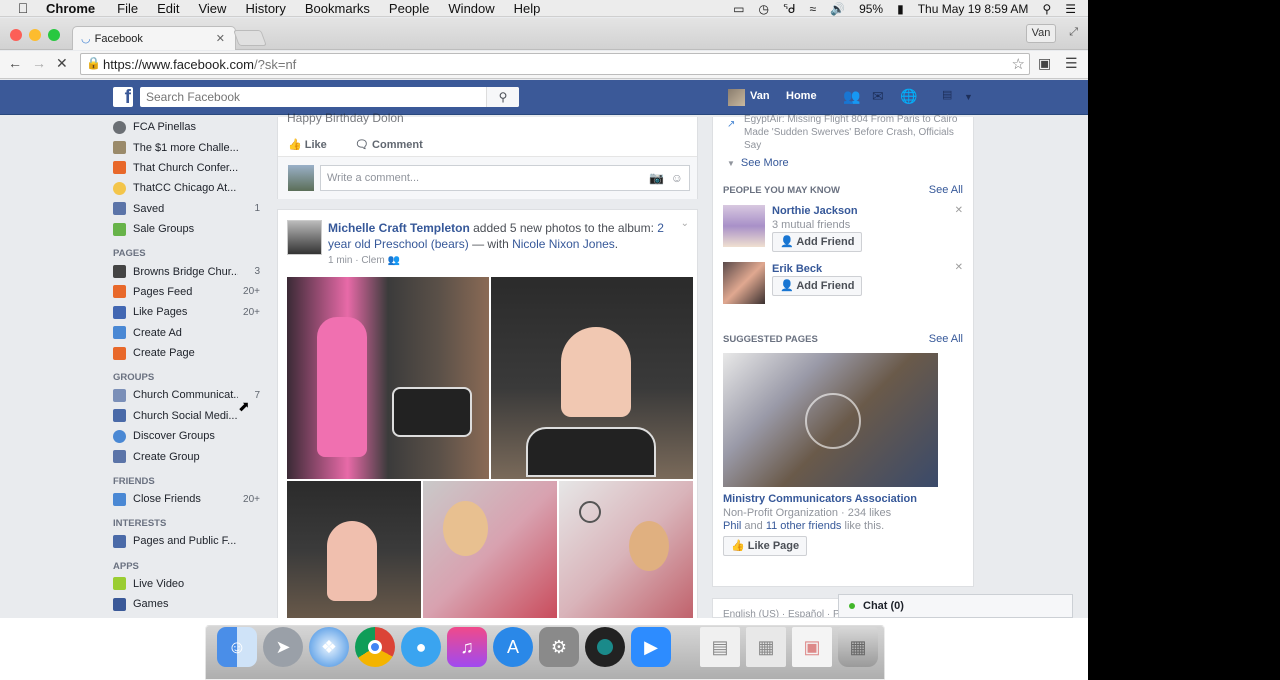  What do you see at coordinates (789, 9) in the screenshot?
I see `bluetooth-icon: ᖁ` at bounding box center [789, 9].